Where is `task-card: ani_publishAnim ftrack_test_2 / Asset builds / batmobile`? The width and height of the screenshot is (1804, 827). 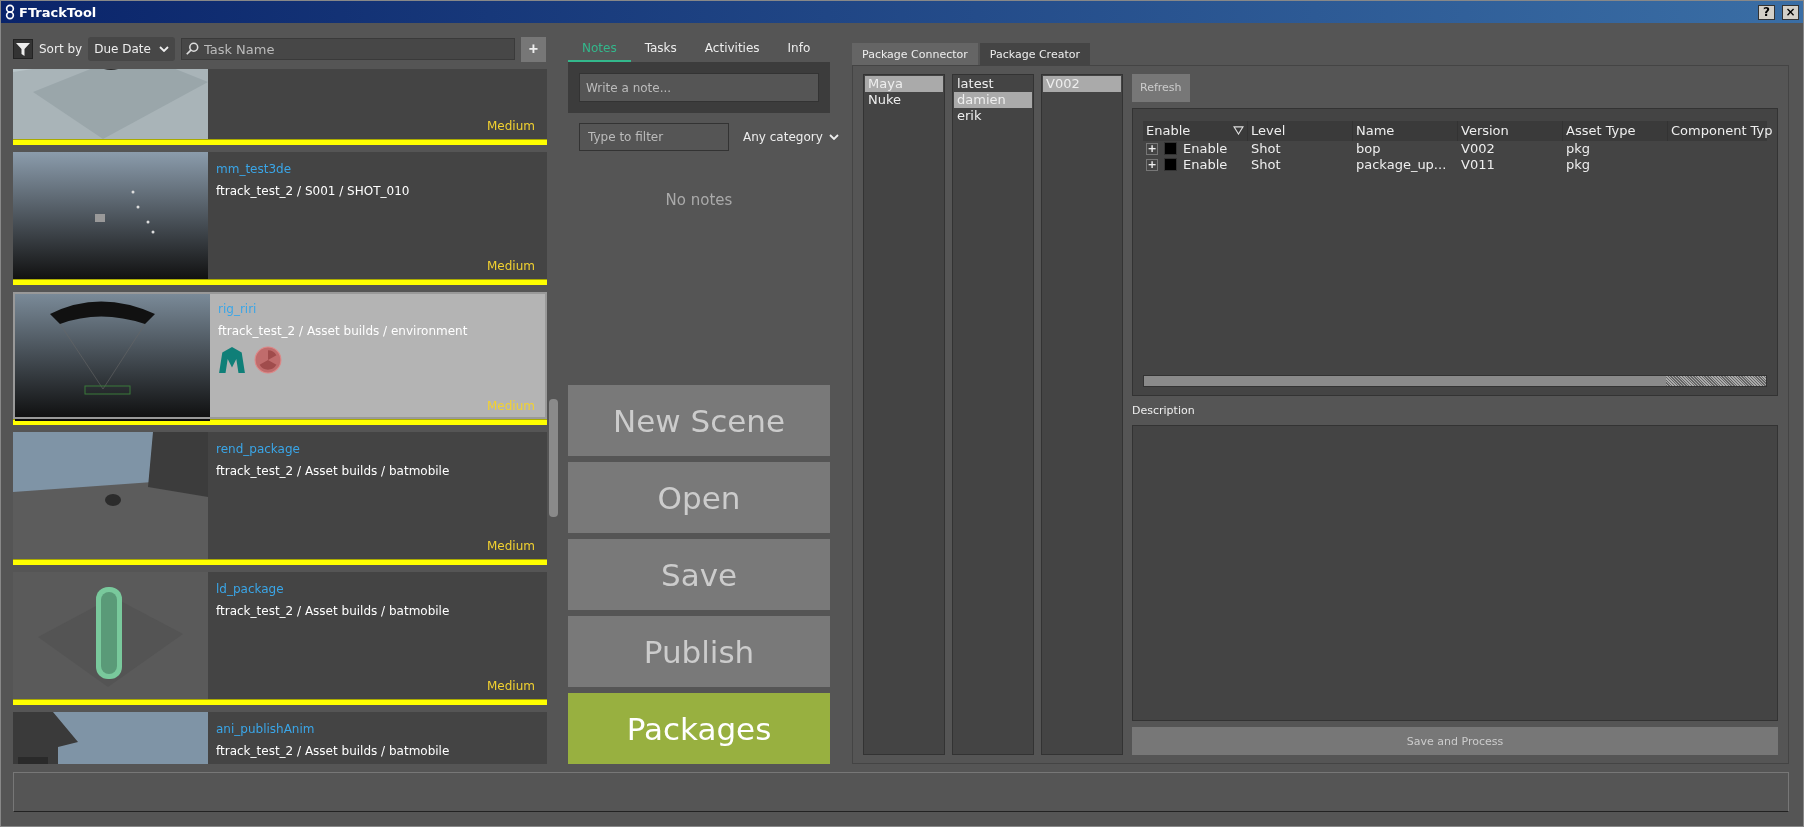
task-card: ani_publishAnim ftrack_test_2 / Asset builds / batmobile is located at coordinates (280, 738).